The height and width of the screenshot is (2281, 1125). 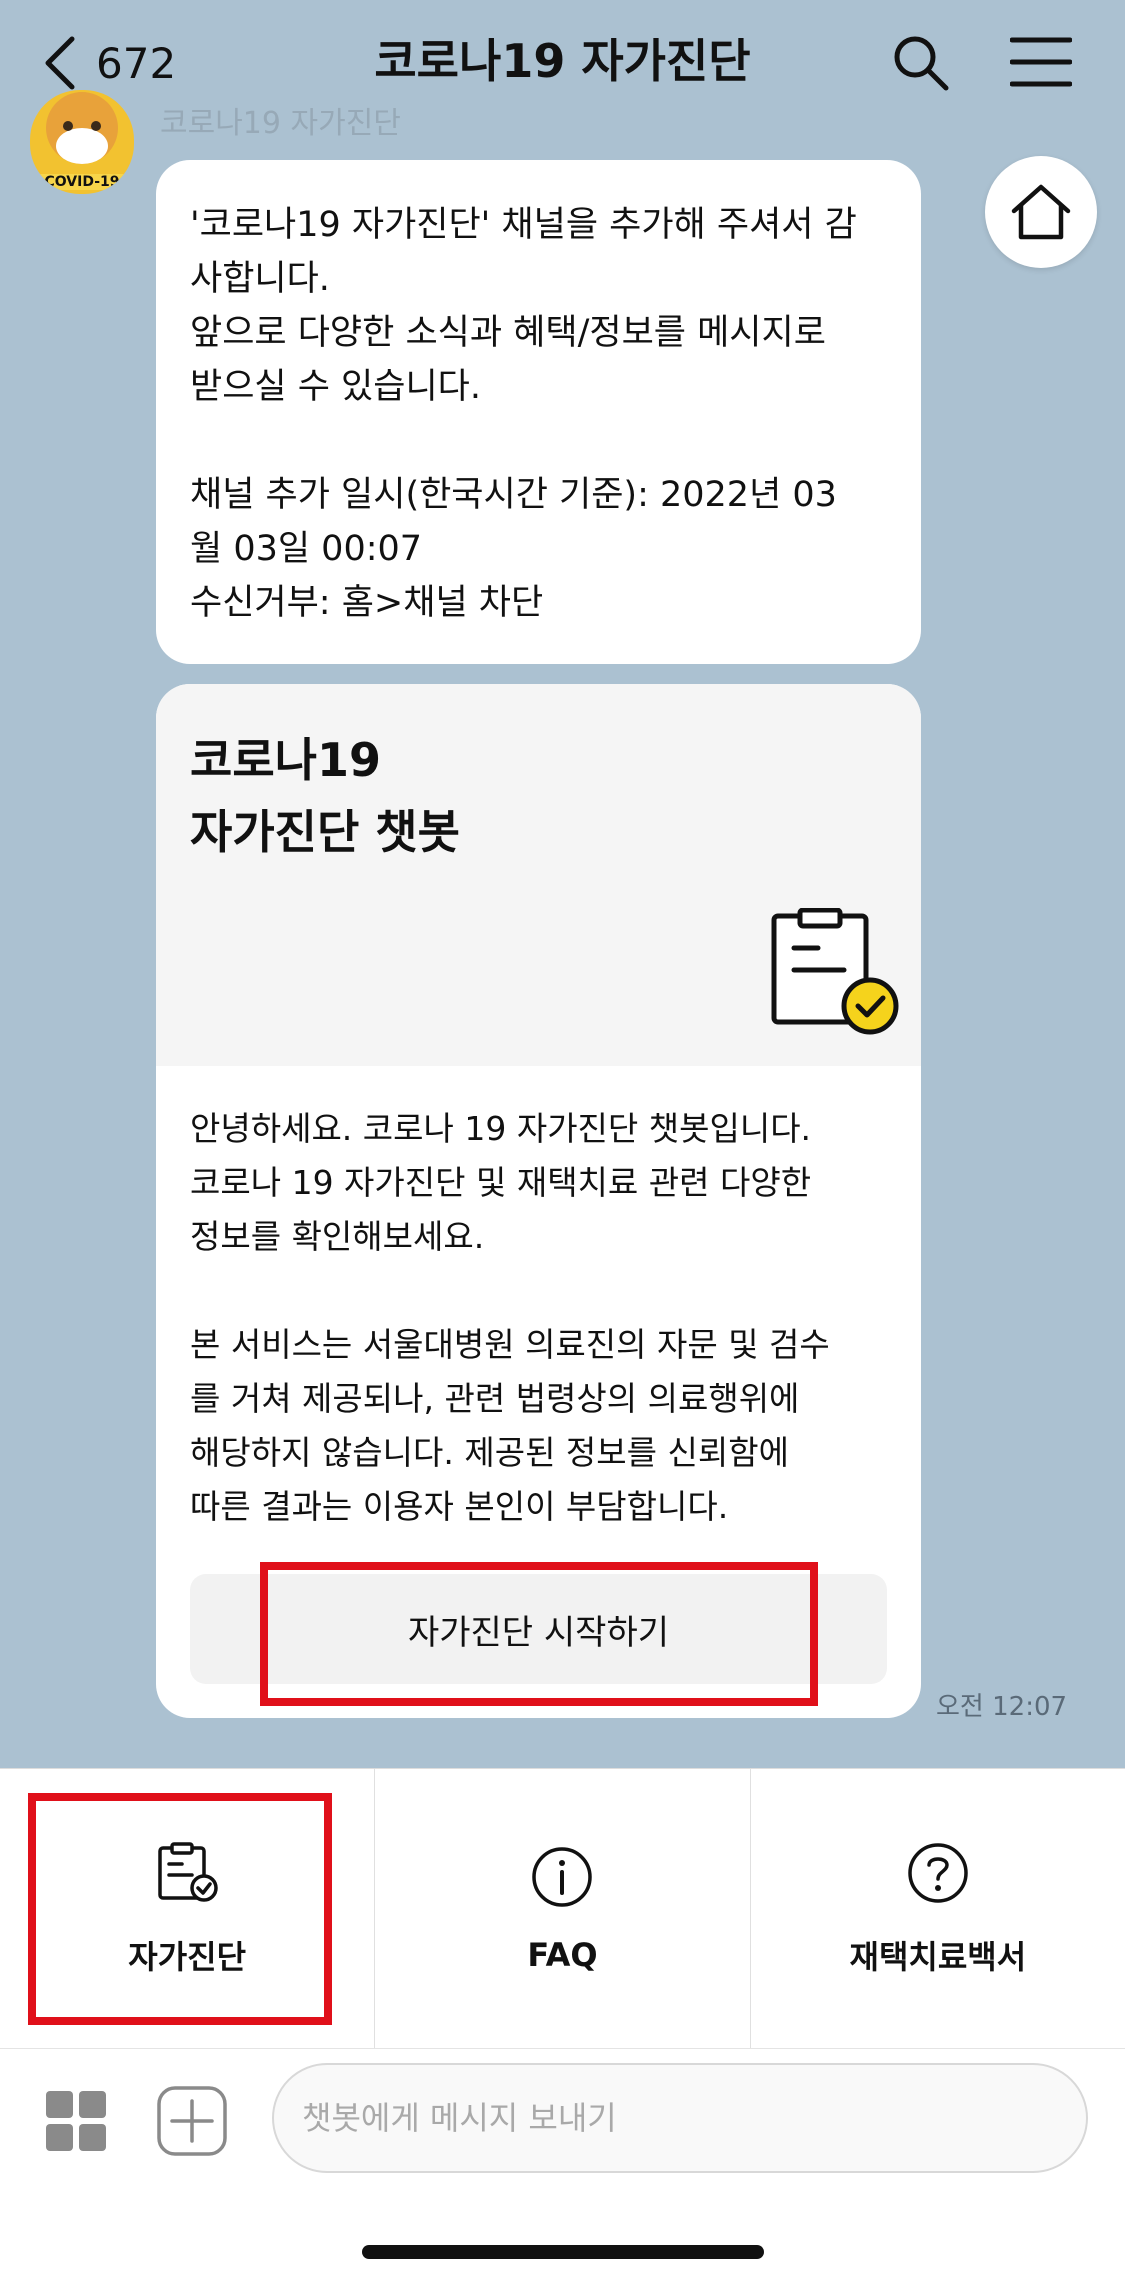 I want to click on quick-menu-self-diagnosis: 자가진단, so click(x=188, y=1908).